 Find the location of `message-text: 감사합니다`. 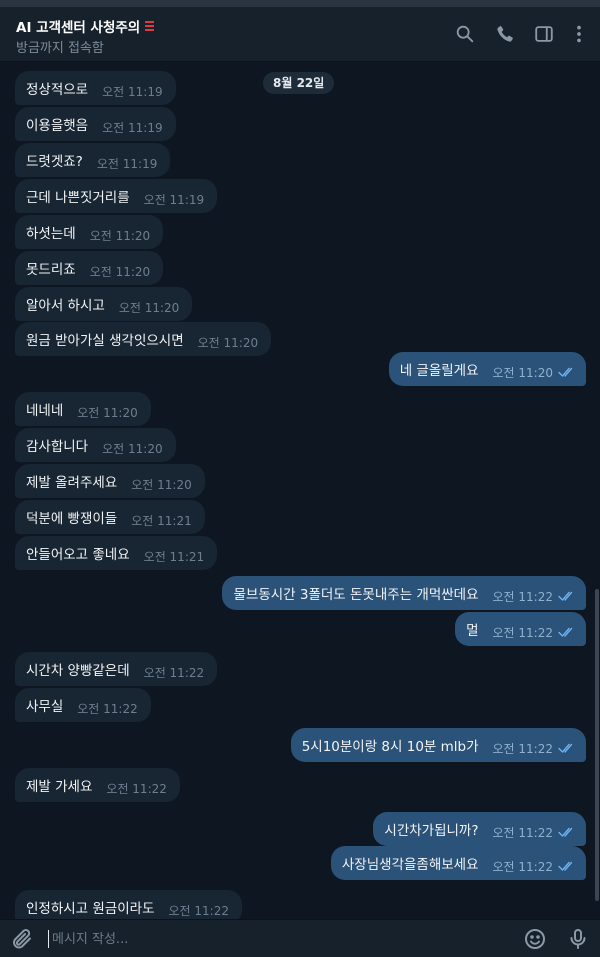

message-text: 감사합니다 is located at coordinates (57, 447).